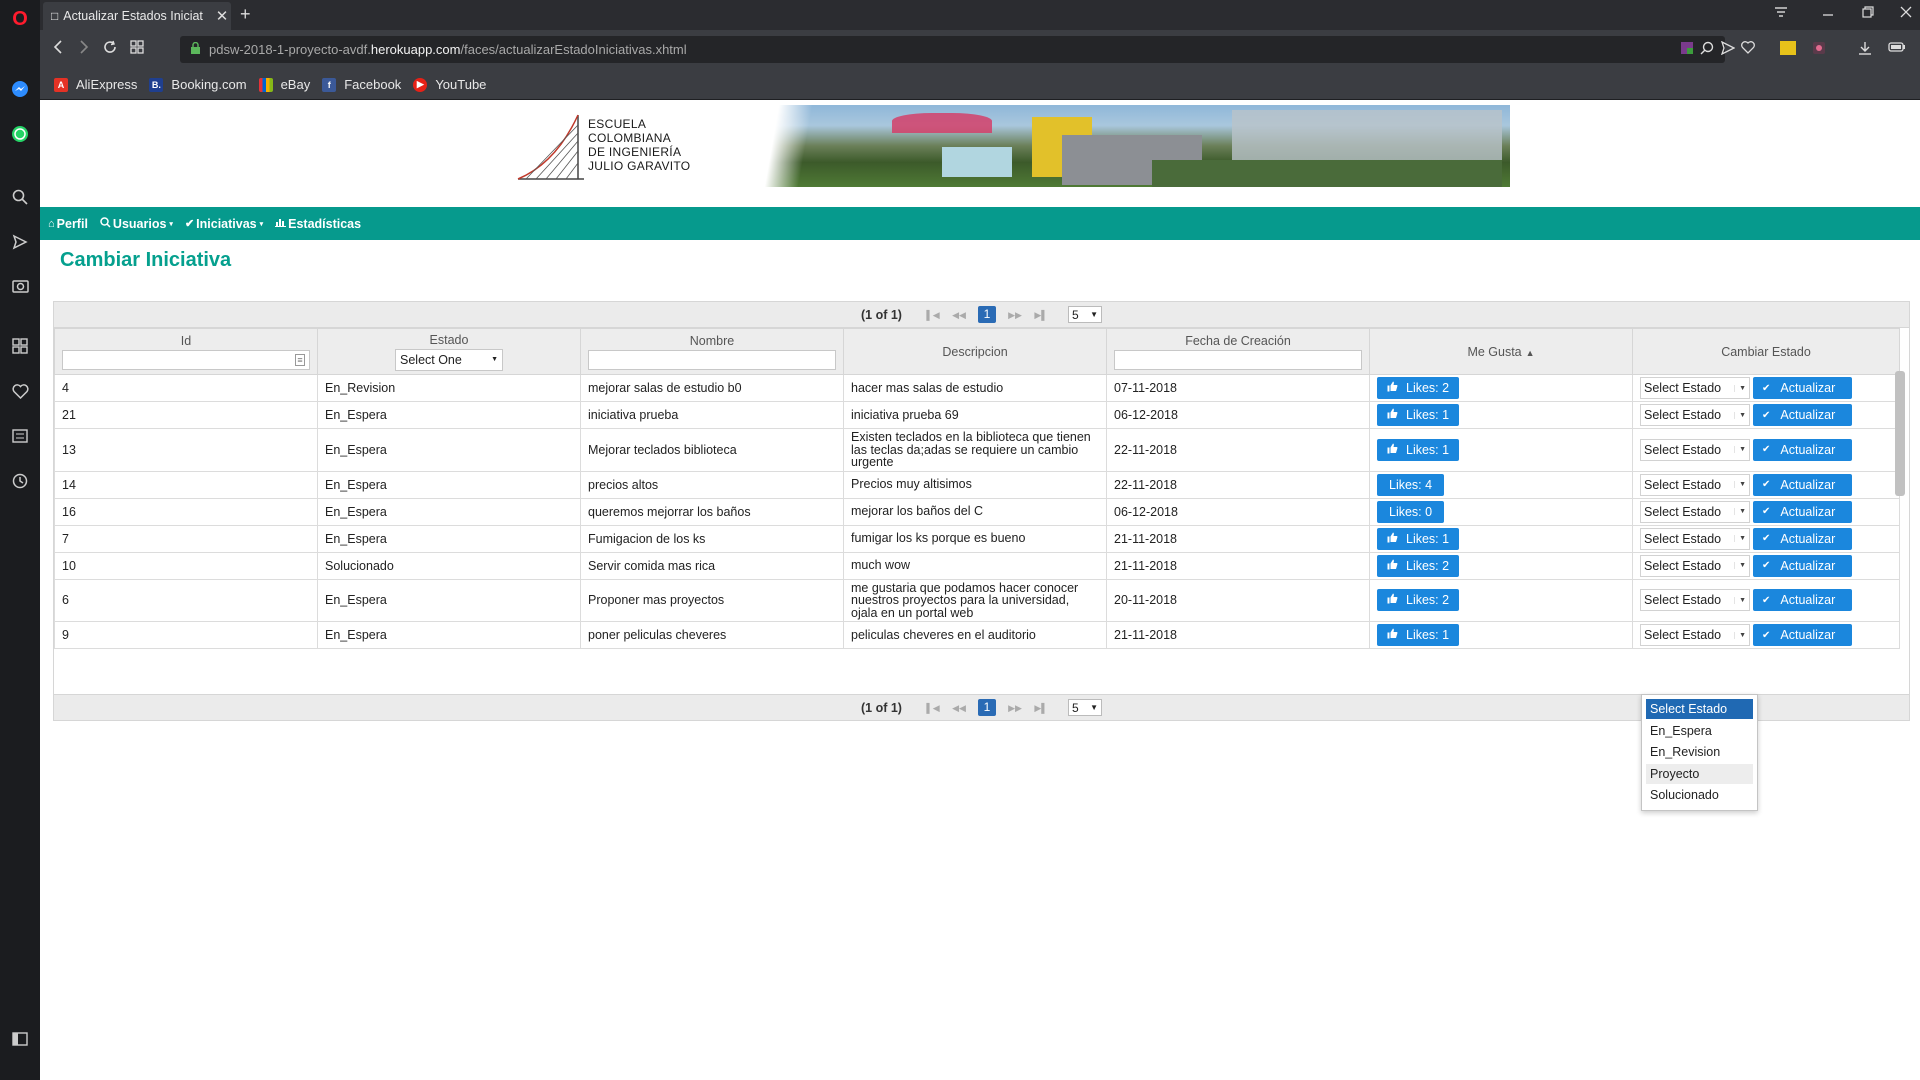  Describe the element at coordinates (20, 197) in the screenshot. I see `search-icon` at that location.